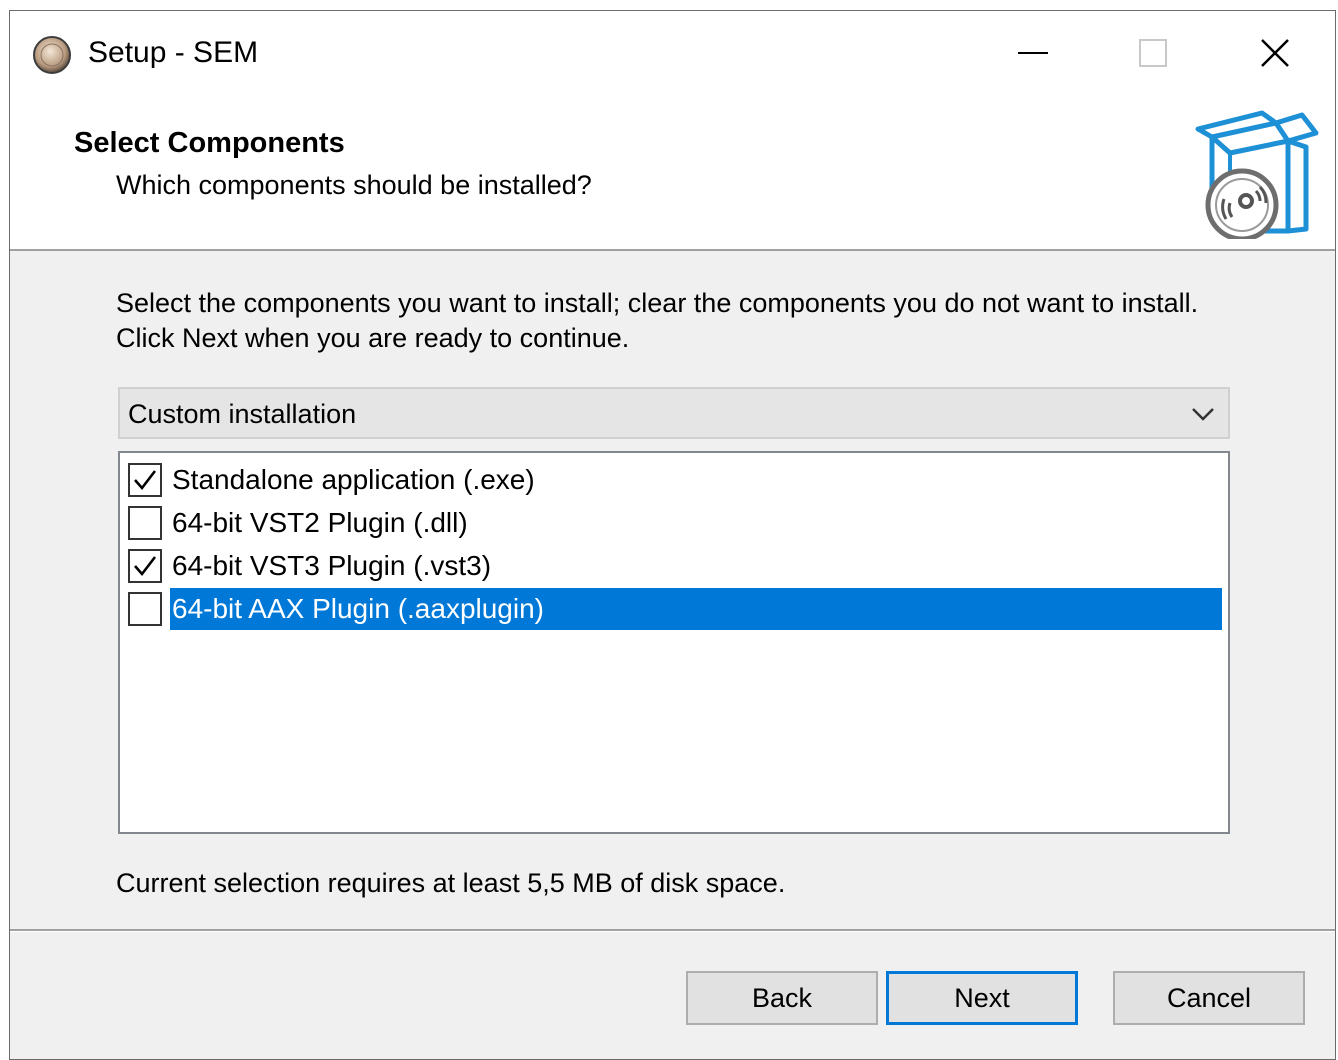  I want to click on minimize-button, so click(1033, 53).